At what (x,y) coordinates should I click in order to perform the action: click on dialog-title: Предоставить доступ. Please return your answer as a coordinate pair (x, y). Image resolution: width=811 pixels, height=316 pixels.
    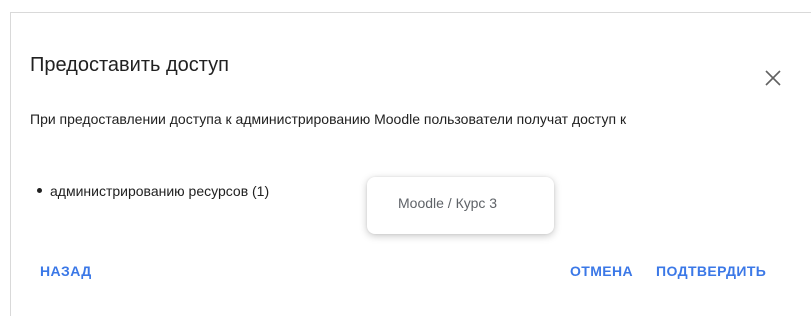
    Looking at the image, I should click on (129, 65).